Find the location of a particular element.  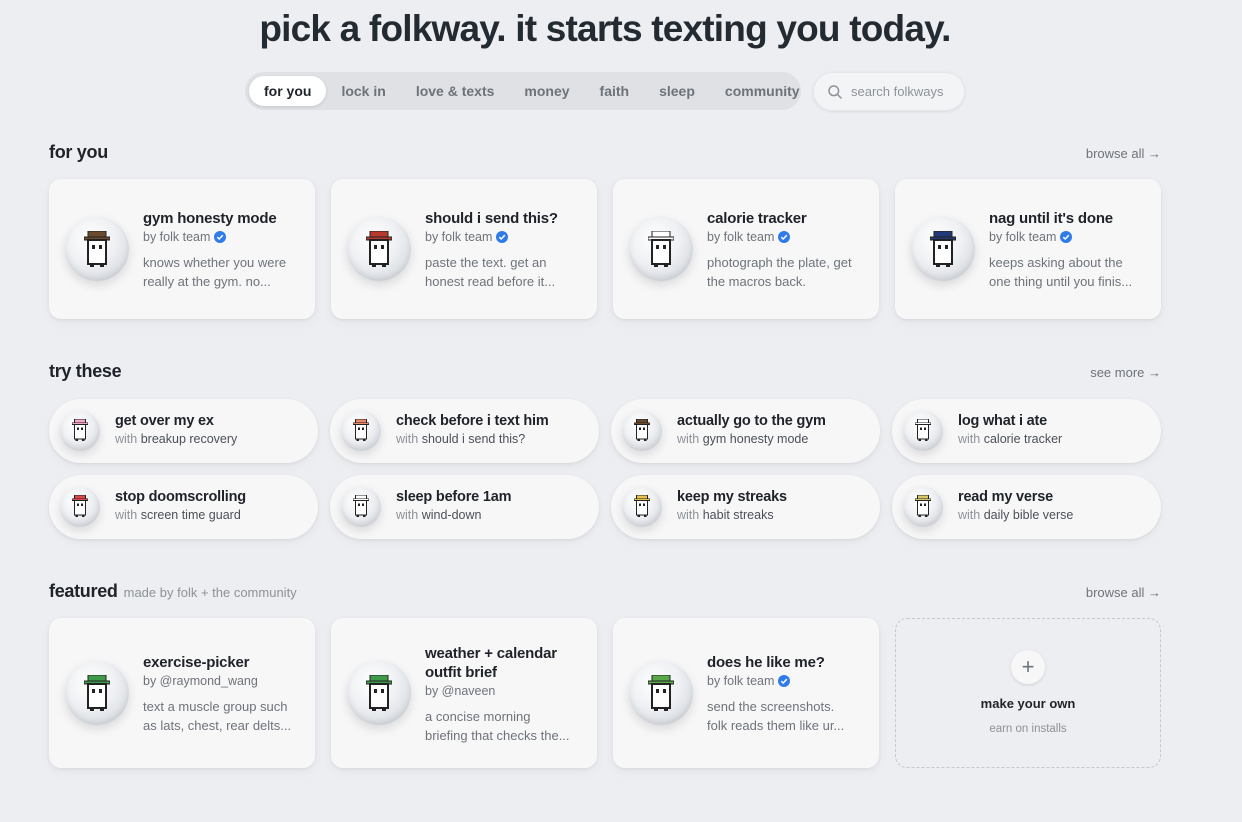

tab-faith: faith is located at coordinates (615, 91).